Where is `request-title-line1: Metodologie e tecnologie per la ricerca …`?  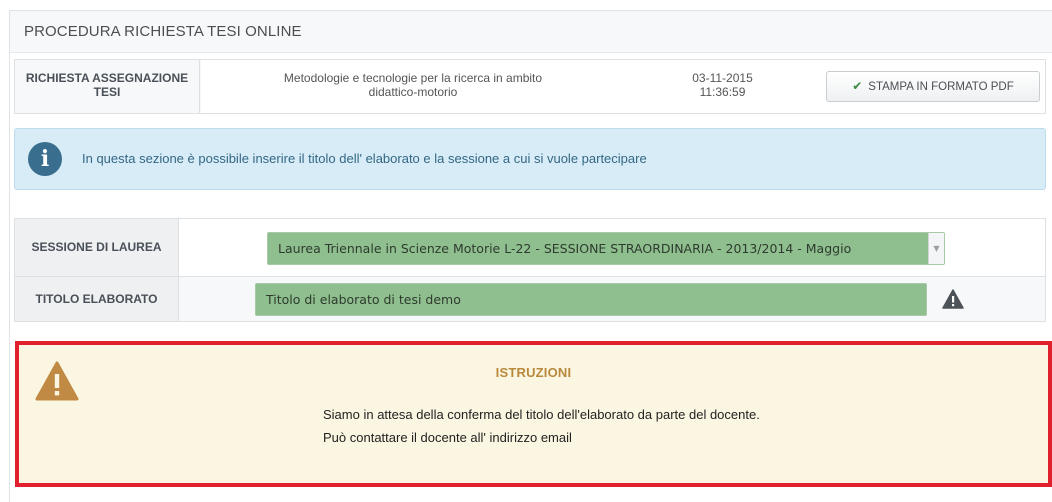 request-title-line1: Metodologie e tecnologie per la ricerca … is located at coordinates (413, 78).